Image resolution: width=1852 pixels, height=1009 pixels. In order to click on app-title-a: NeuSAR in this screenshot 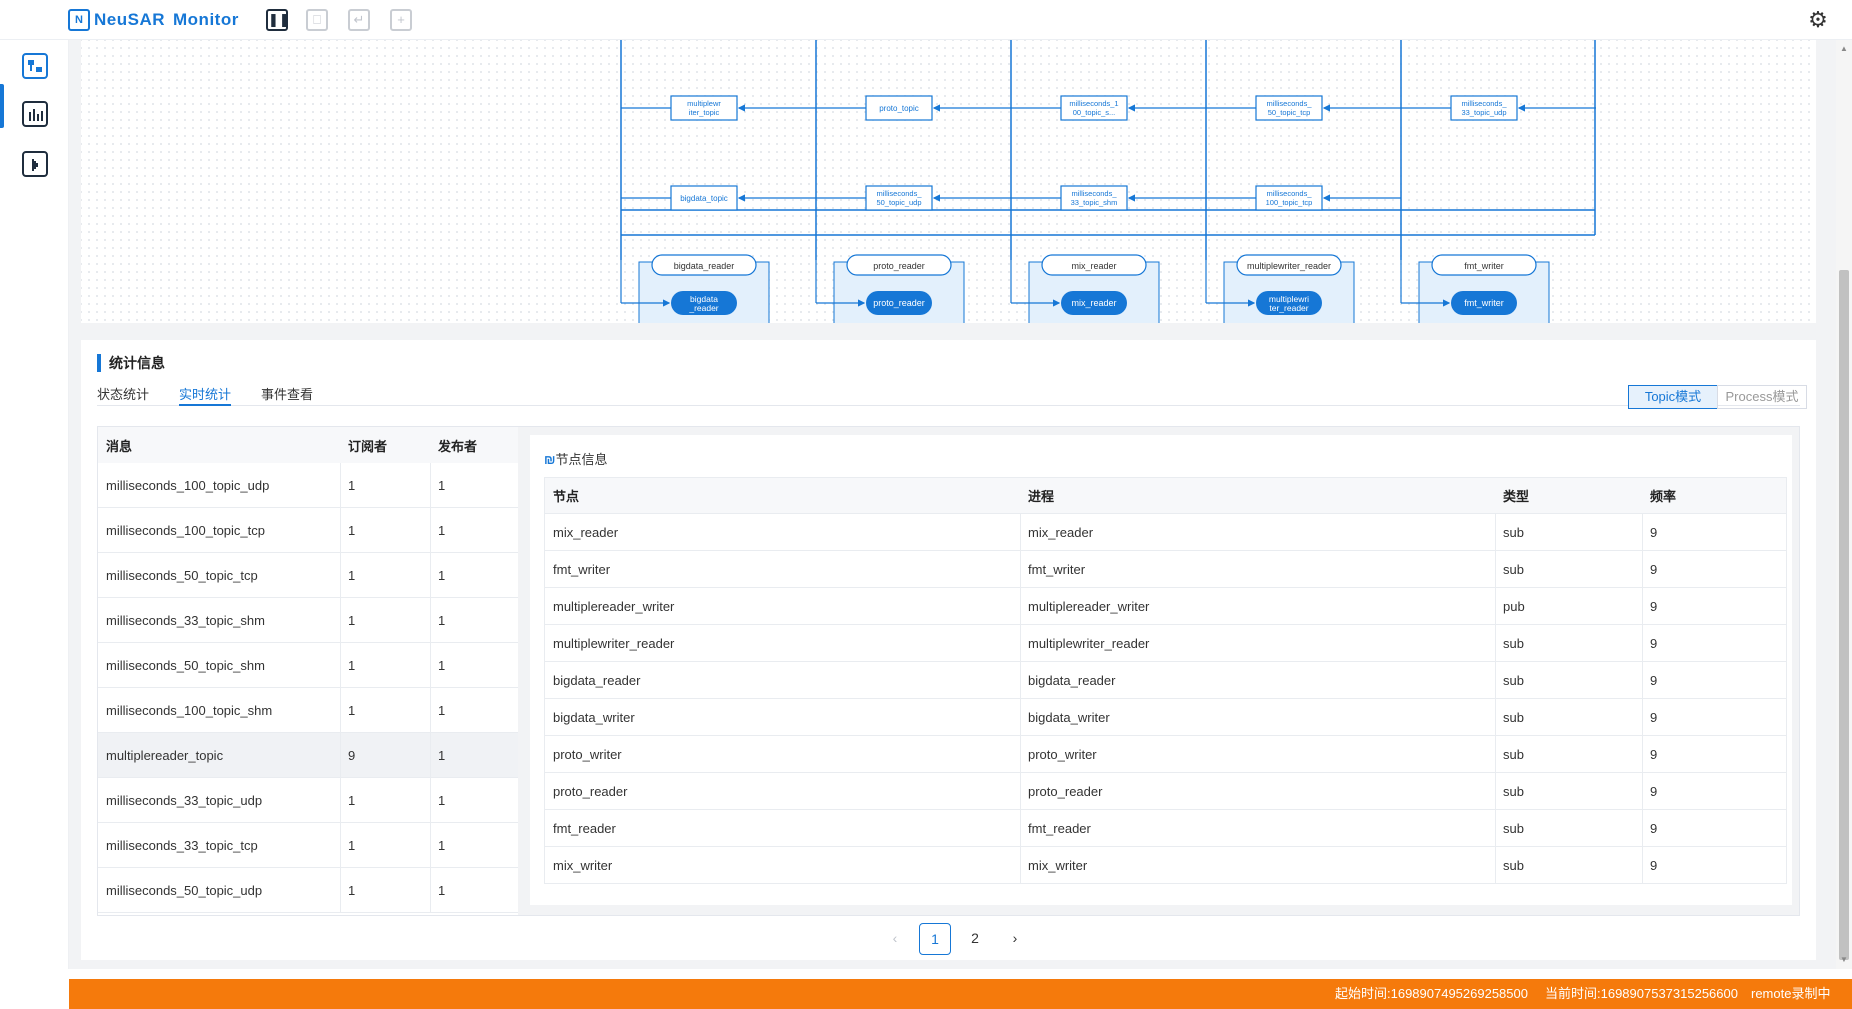, I will do `click(130, 19)`.